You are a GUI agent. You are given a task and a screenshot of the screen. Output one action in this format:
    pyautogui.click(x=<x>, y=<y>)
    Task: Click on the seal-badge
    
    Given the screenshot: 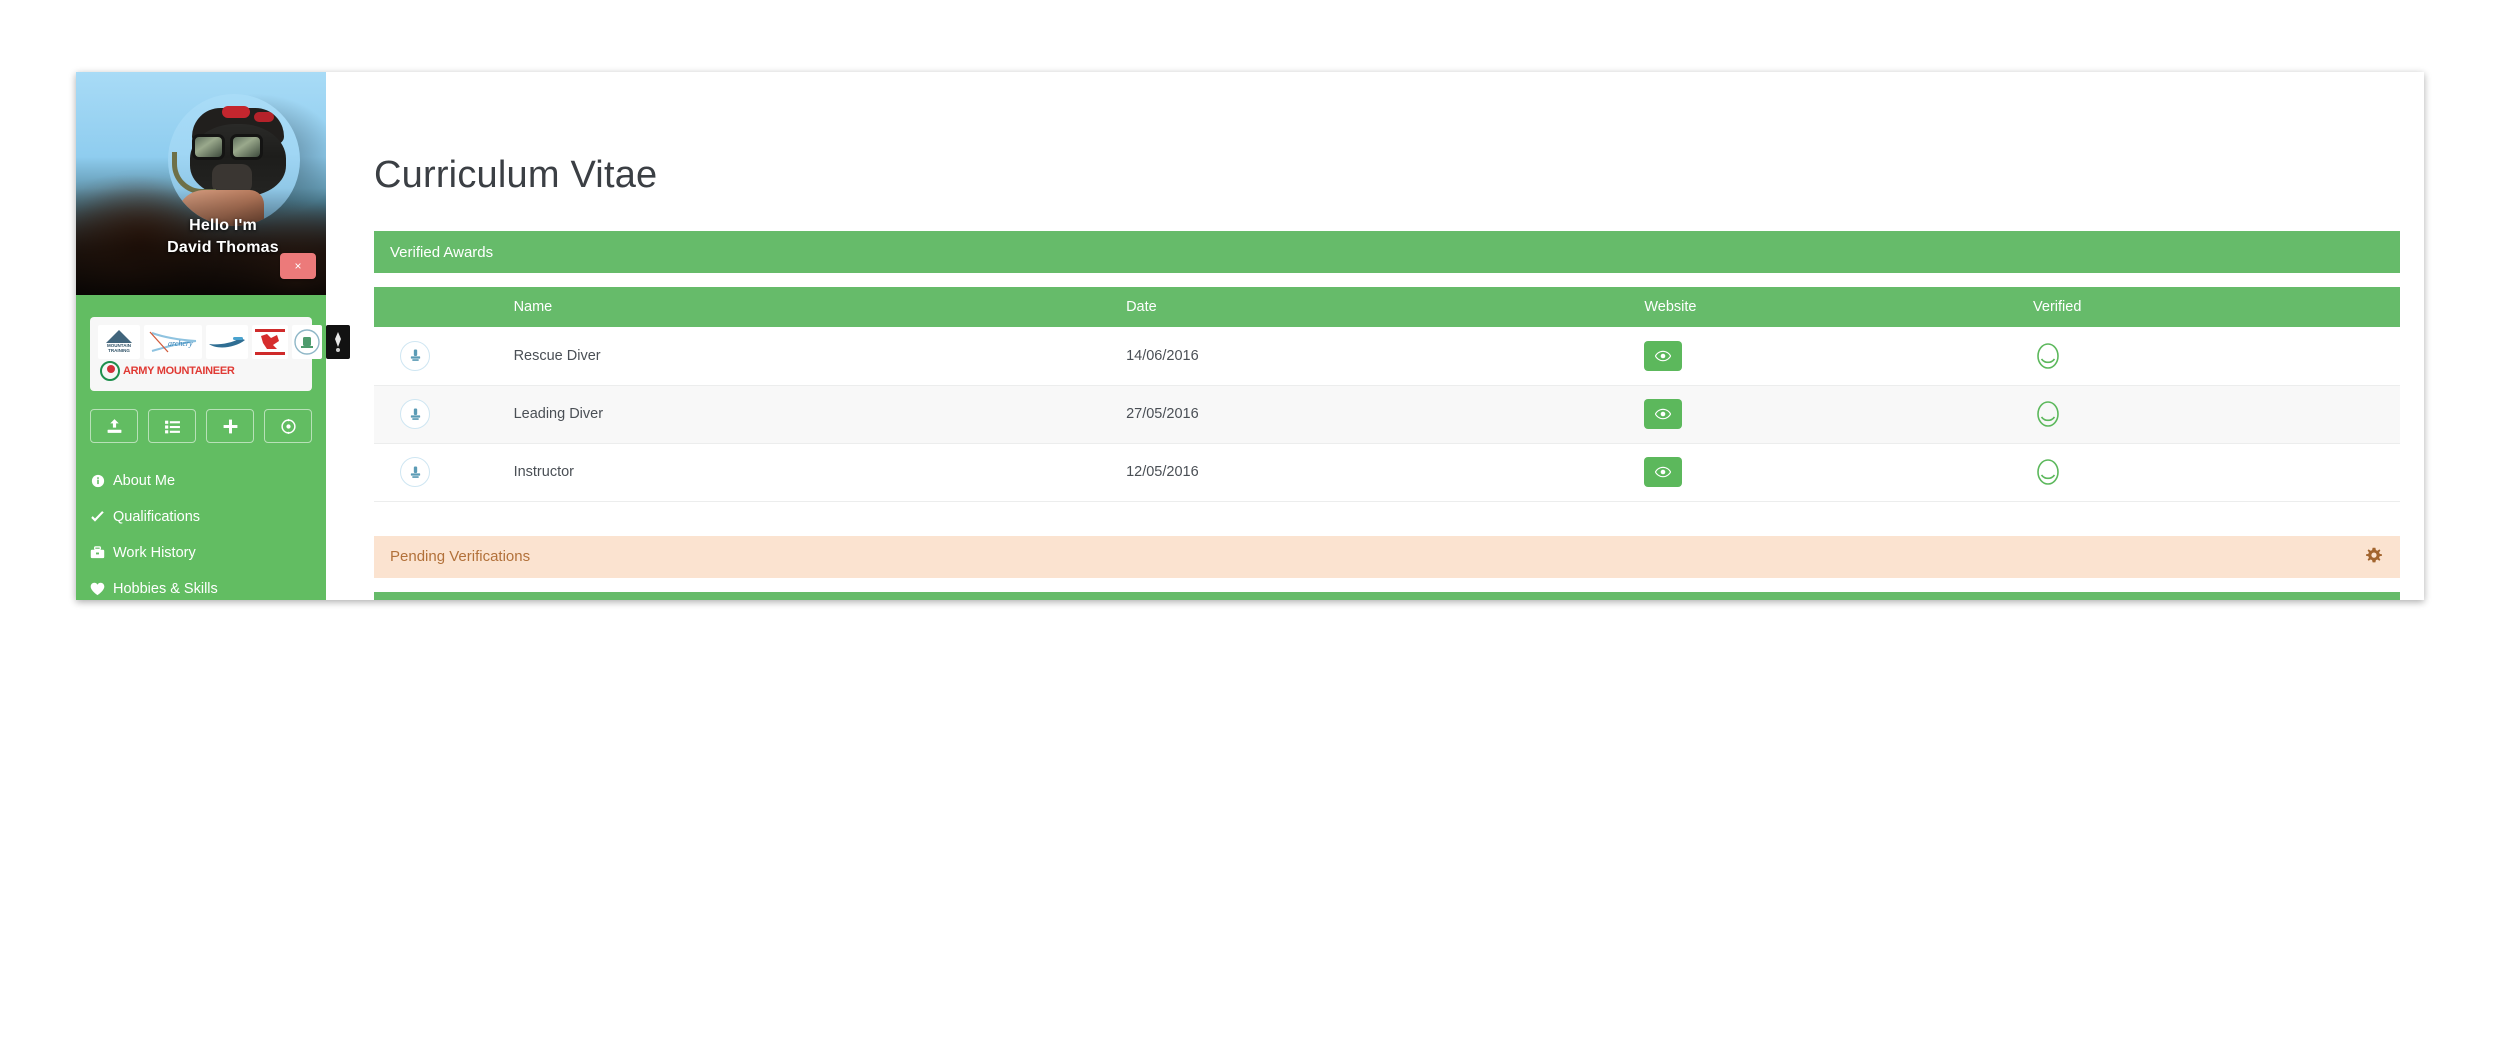 What is the action you would take?
    pyautogui.click(x=307, y=342)
    